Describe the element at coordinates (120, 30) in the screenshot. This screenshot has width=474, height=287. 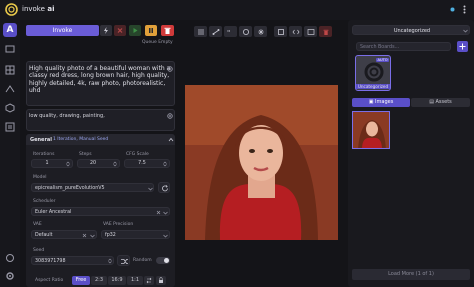
I see `cancel-current-button` at that location.